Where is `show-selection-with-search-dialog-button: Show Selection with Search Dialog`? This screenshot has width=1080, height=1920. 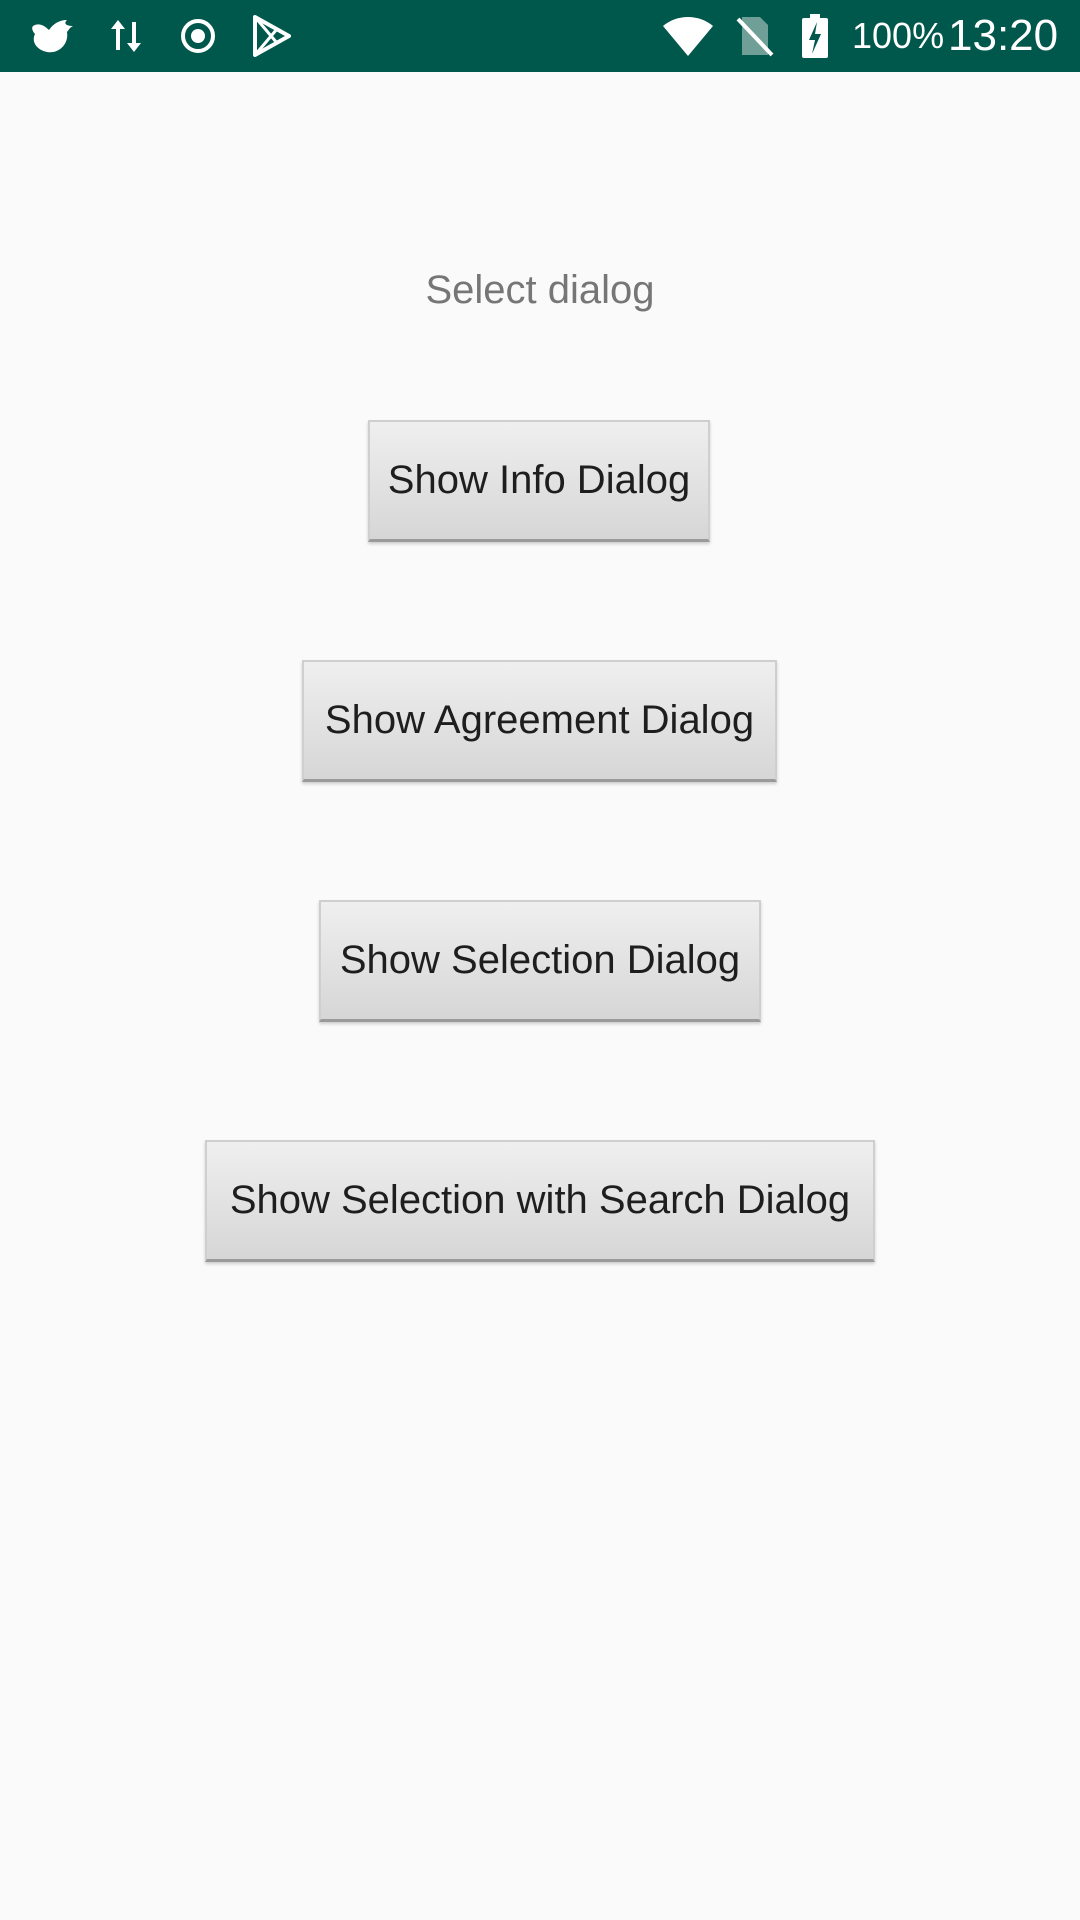 show-selection-with-search-dialog-button: Show Selection with Search Dialog is located at coordinates (540, 1201).